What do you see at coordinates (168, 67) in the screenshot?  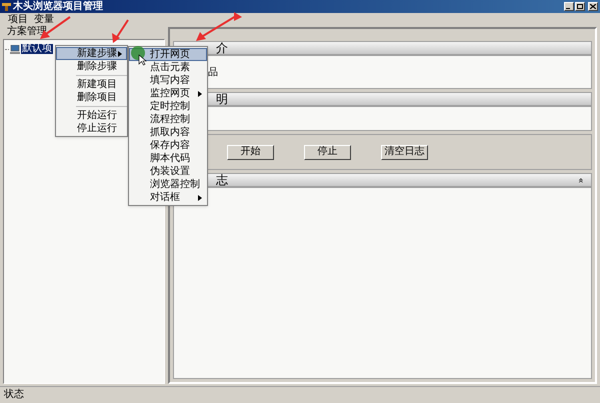 I see `menu-item: 点击元素` at bounding box center [168, 67].